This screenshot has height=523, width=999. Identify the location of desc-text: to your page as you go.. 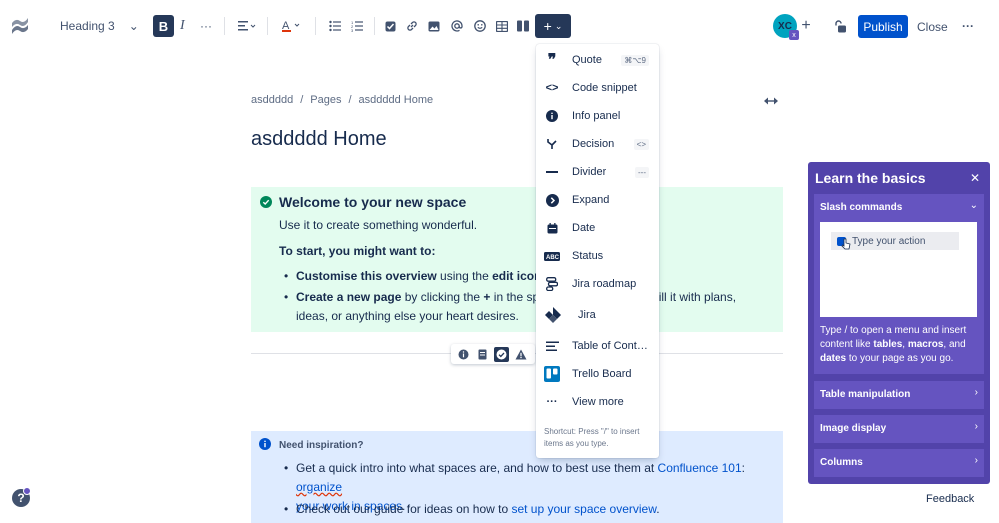
(900, 358).